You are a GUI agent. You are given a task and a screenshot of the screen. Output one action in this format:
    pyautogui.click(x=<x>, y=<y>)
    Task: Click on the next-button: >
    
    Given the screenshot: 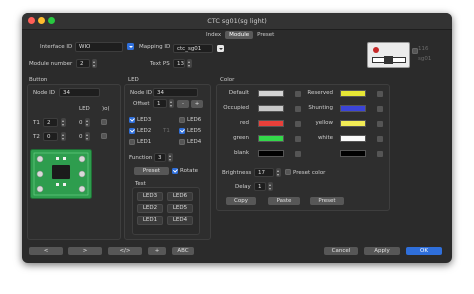 What is the action you would take?
    pyautogui.click(x=85, y=251)
    